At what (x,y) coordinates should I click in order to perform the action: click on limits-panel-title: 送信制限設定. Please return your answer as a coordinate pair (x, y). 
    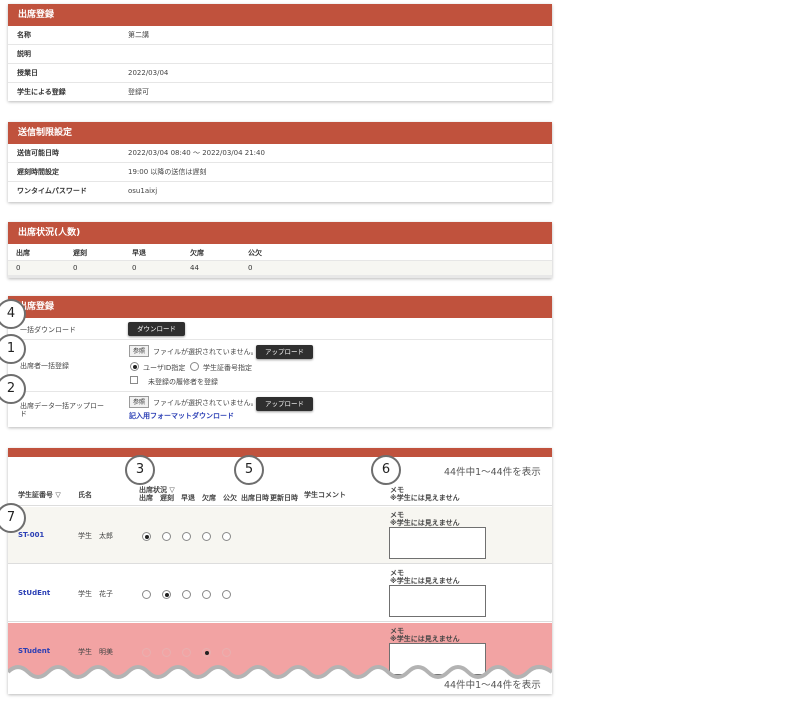
    Looking at the image, I should click on (280, 133).